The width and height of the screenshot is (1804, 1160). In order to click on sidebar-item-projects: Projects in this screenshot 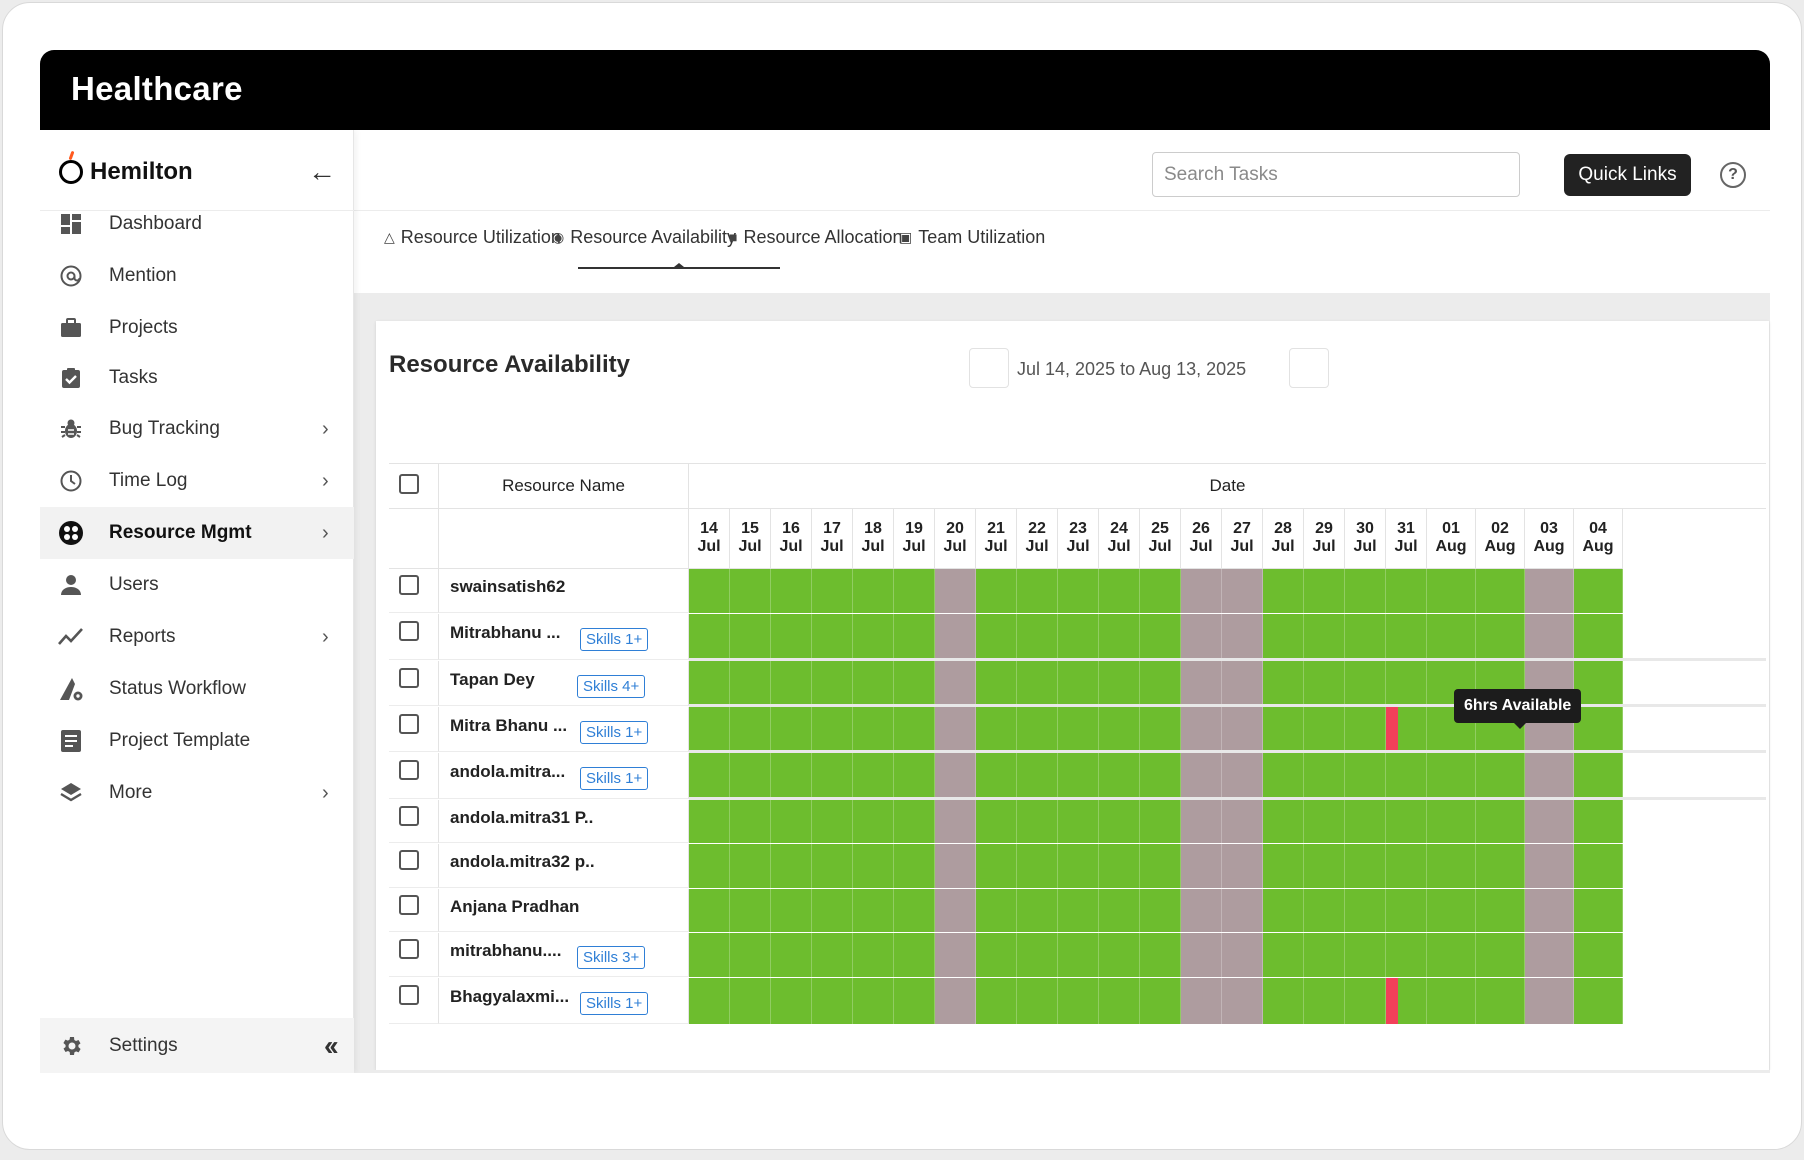, I will do `click(197, 328)`.